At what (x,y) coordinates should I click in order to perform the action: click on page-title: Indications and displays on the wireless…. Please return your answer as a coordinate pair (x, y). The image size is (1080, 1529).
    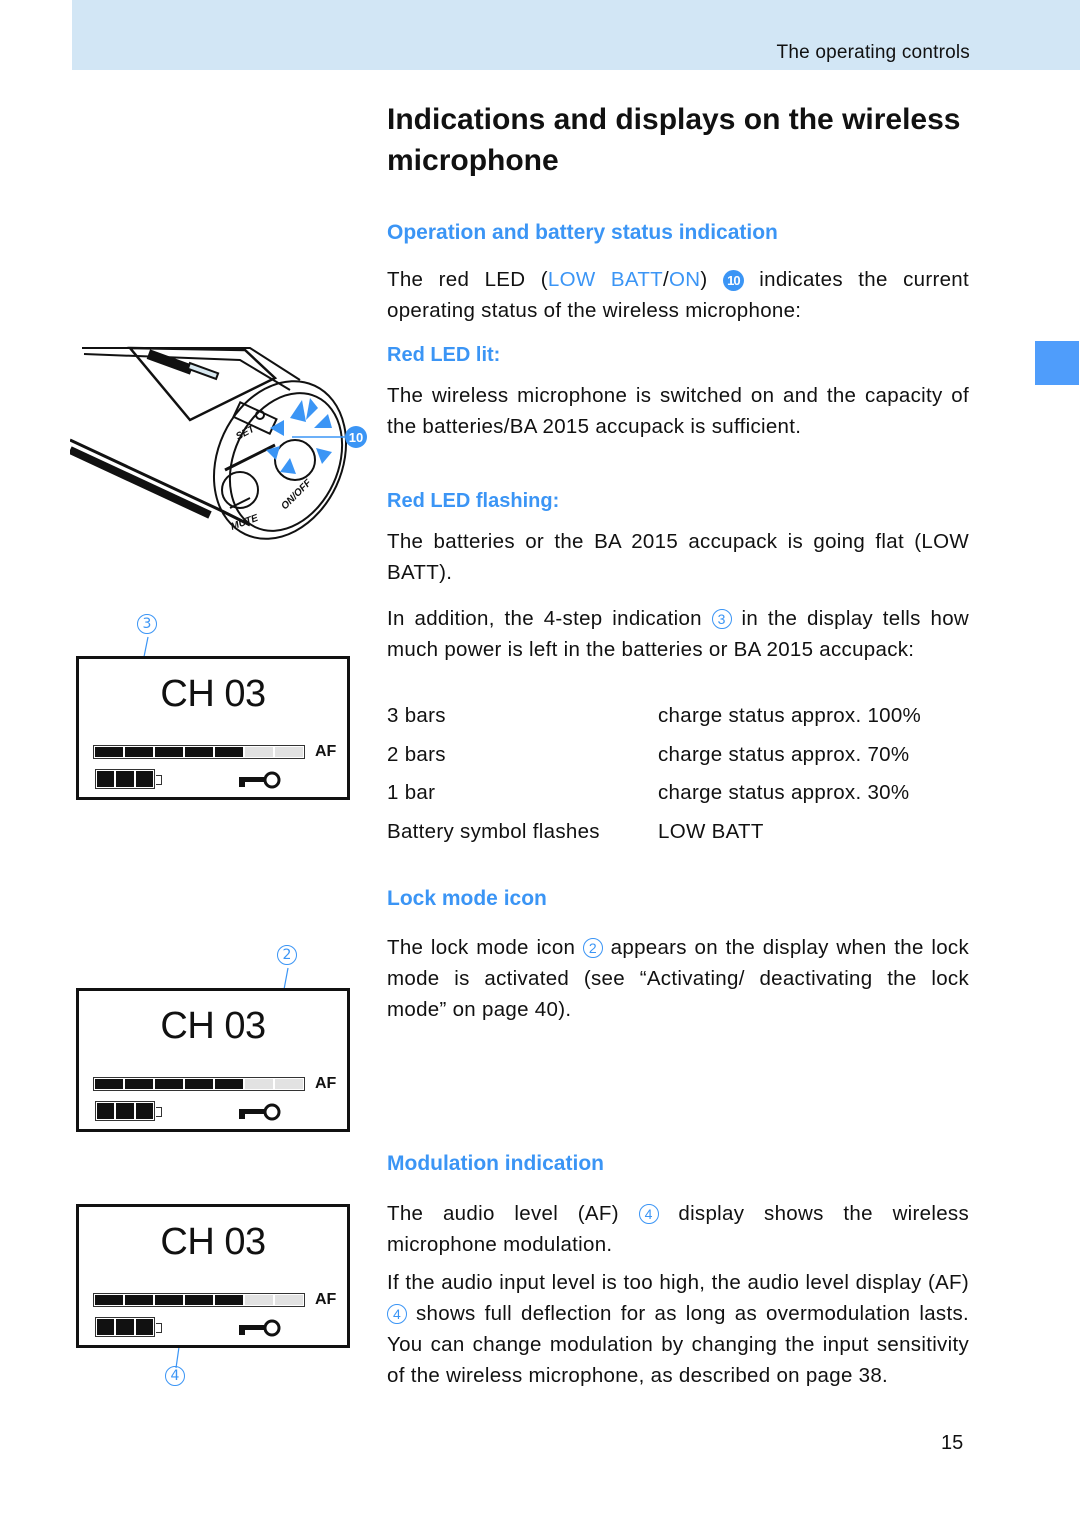
    Looking at the image, I should click on (674, 140).